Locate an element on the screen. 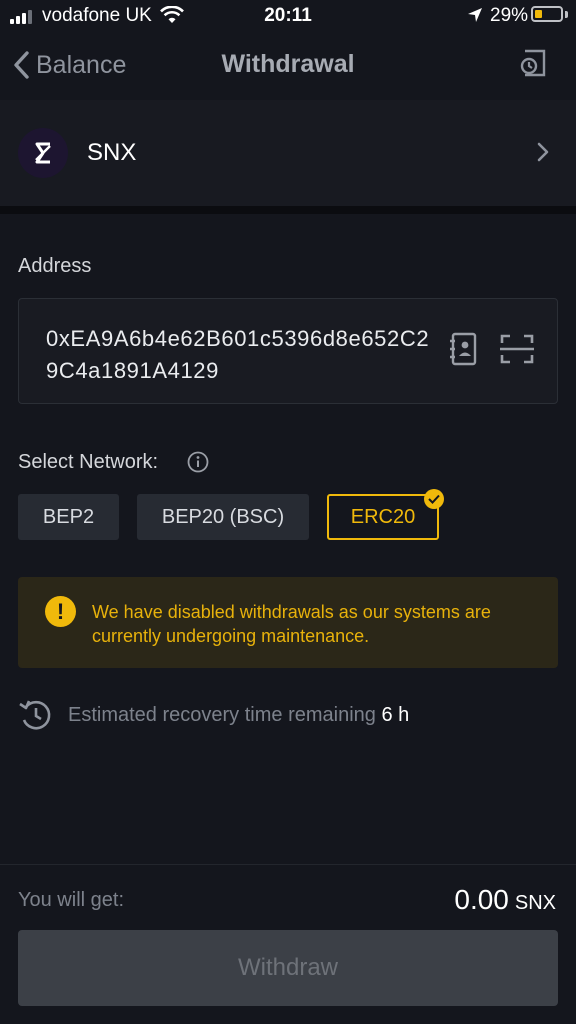 The height and width of the screenshot is (1024, 576). checkmark-icon is located at coordinates (434, 499).